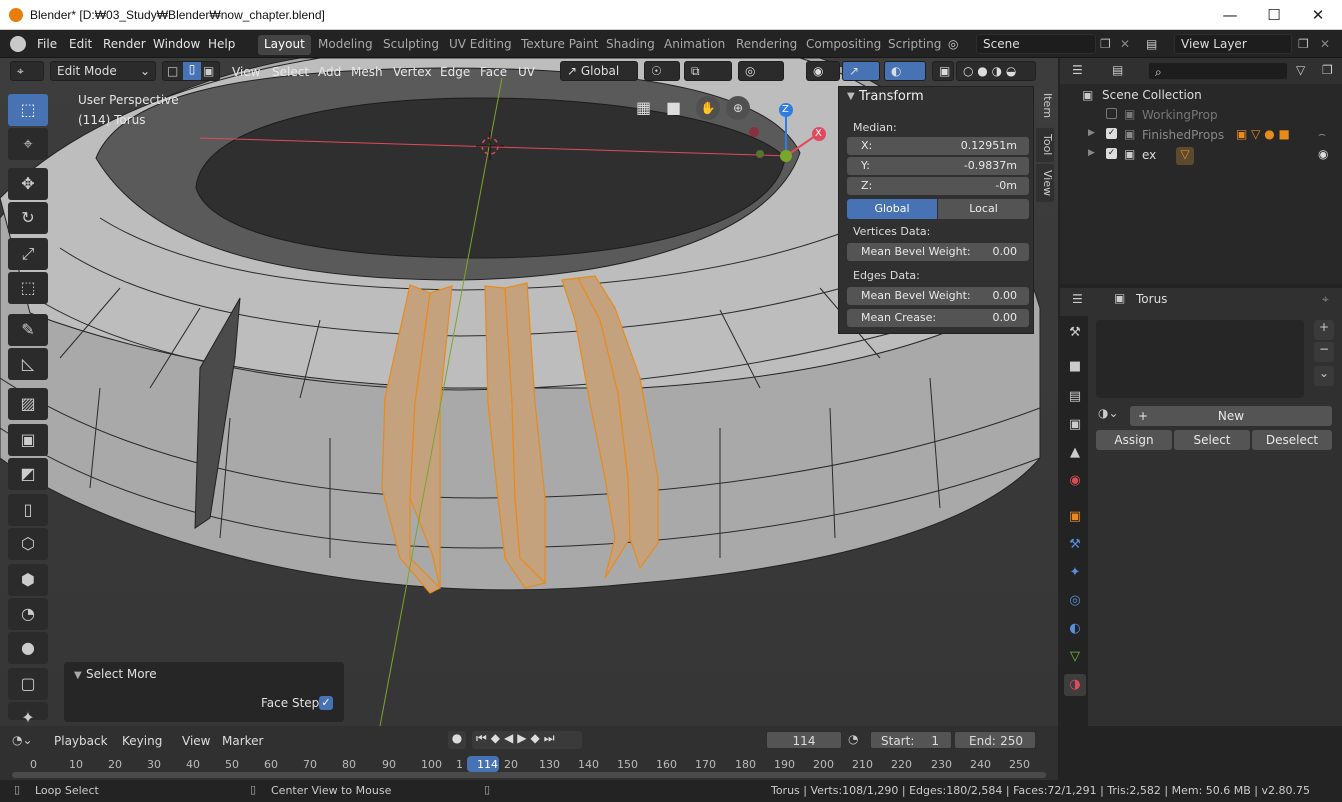 The image size is (1342, 802). I want to click on blender-menu-icon, so click(18, 44).